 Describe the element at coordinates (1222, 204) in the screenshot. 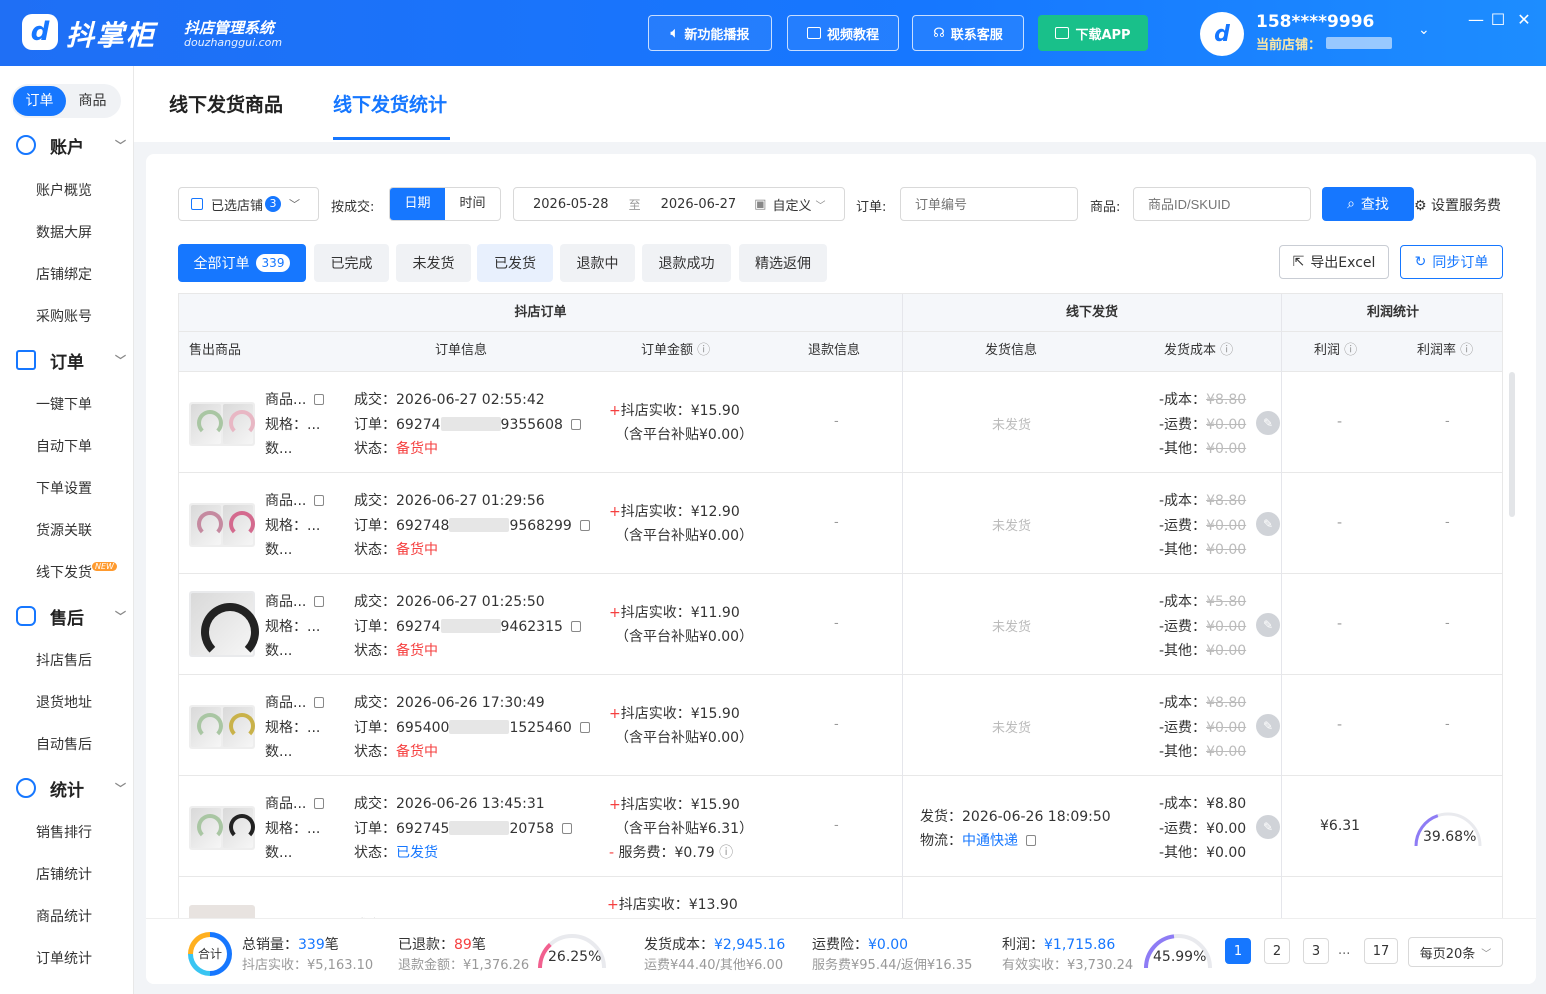

I see `goods-id-input` at that location.